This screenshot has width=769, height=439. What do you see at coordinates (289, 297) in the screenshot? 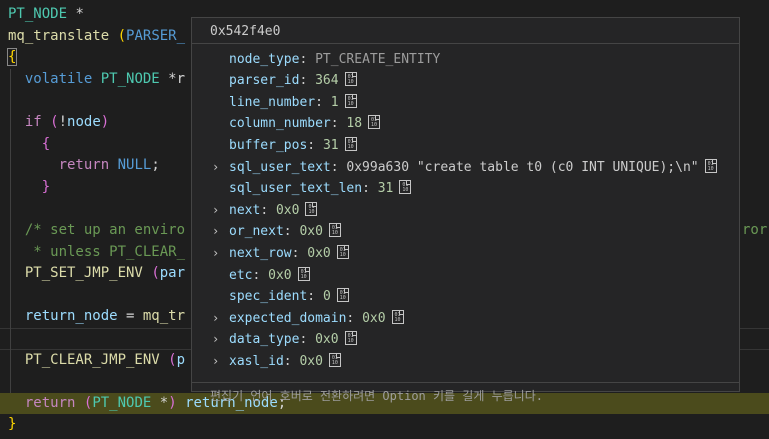
I see `variable-entry: spec_ident: 0 01 10` at bounding box center [289, 297].